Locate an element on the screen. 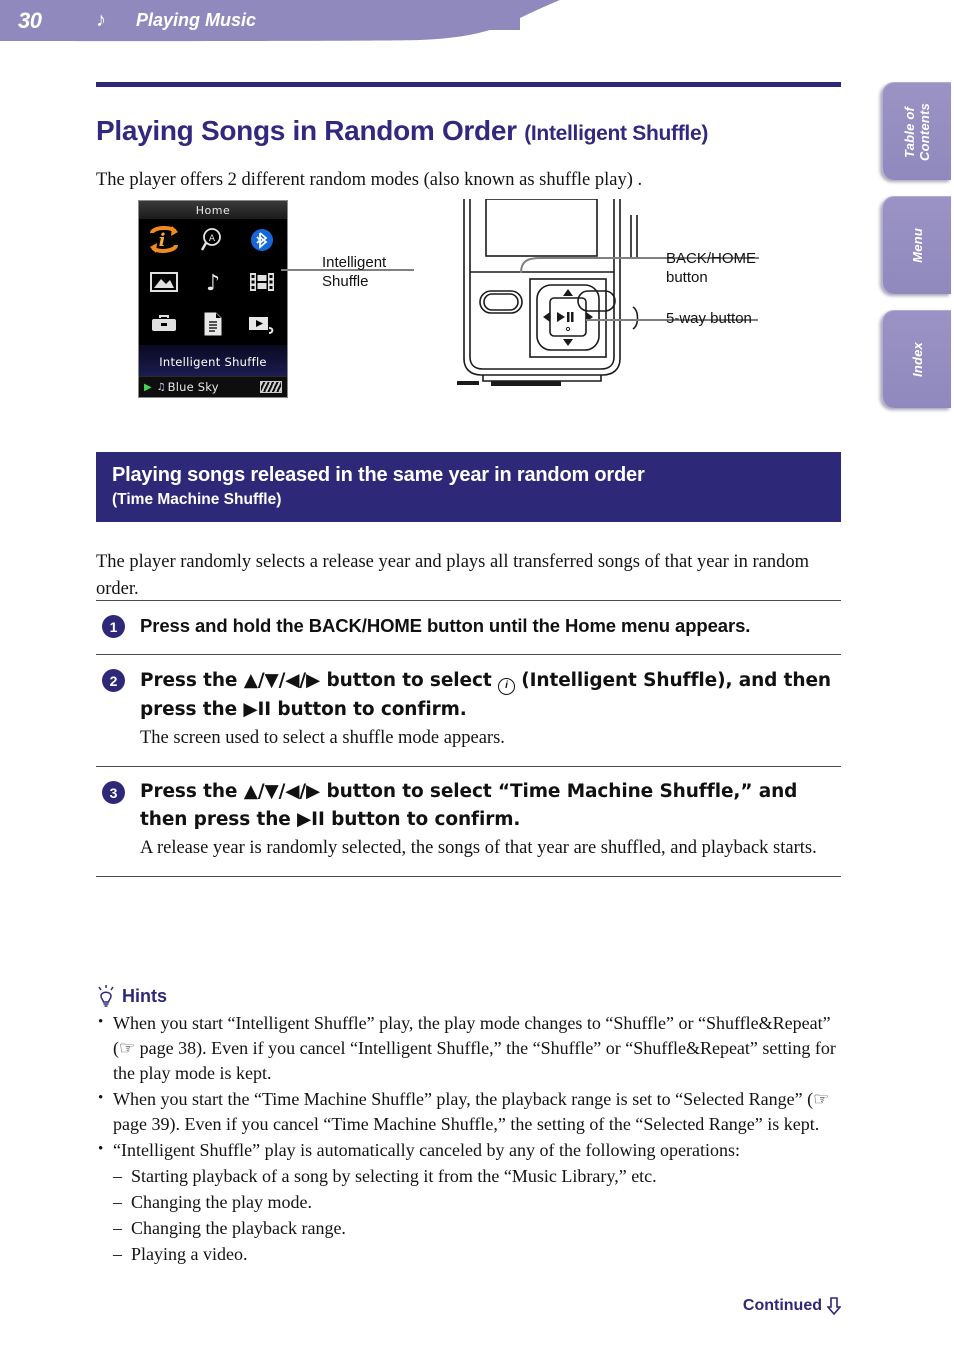 This screenshot has height=1370, width=954. section-banner-line2: (Time Machine Shuffle) is located at coordinates (197, 499).